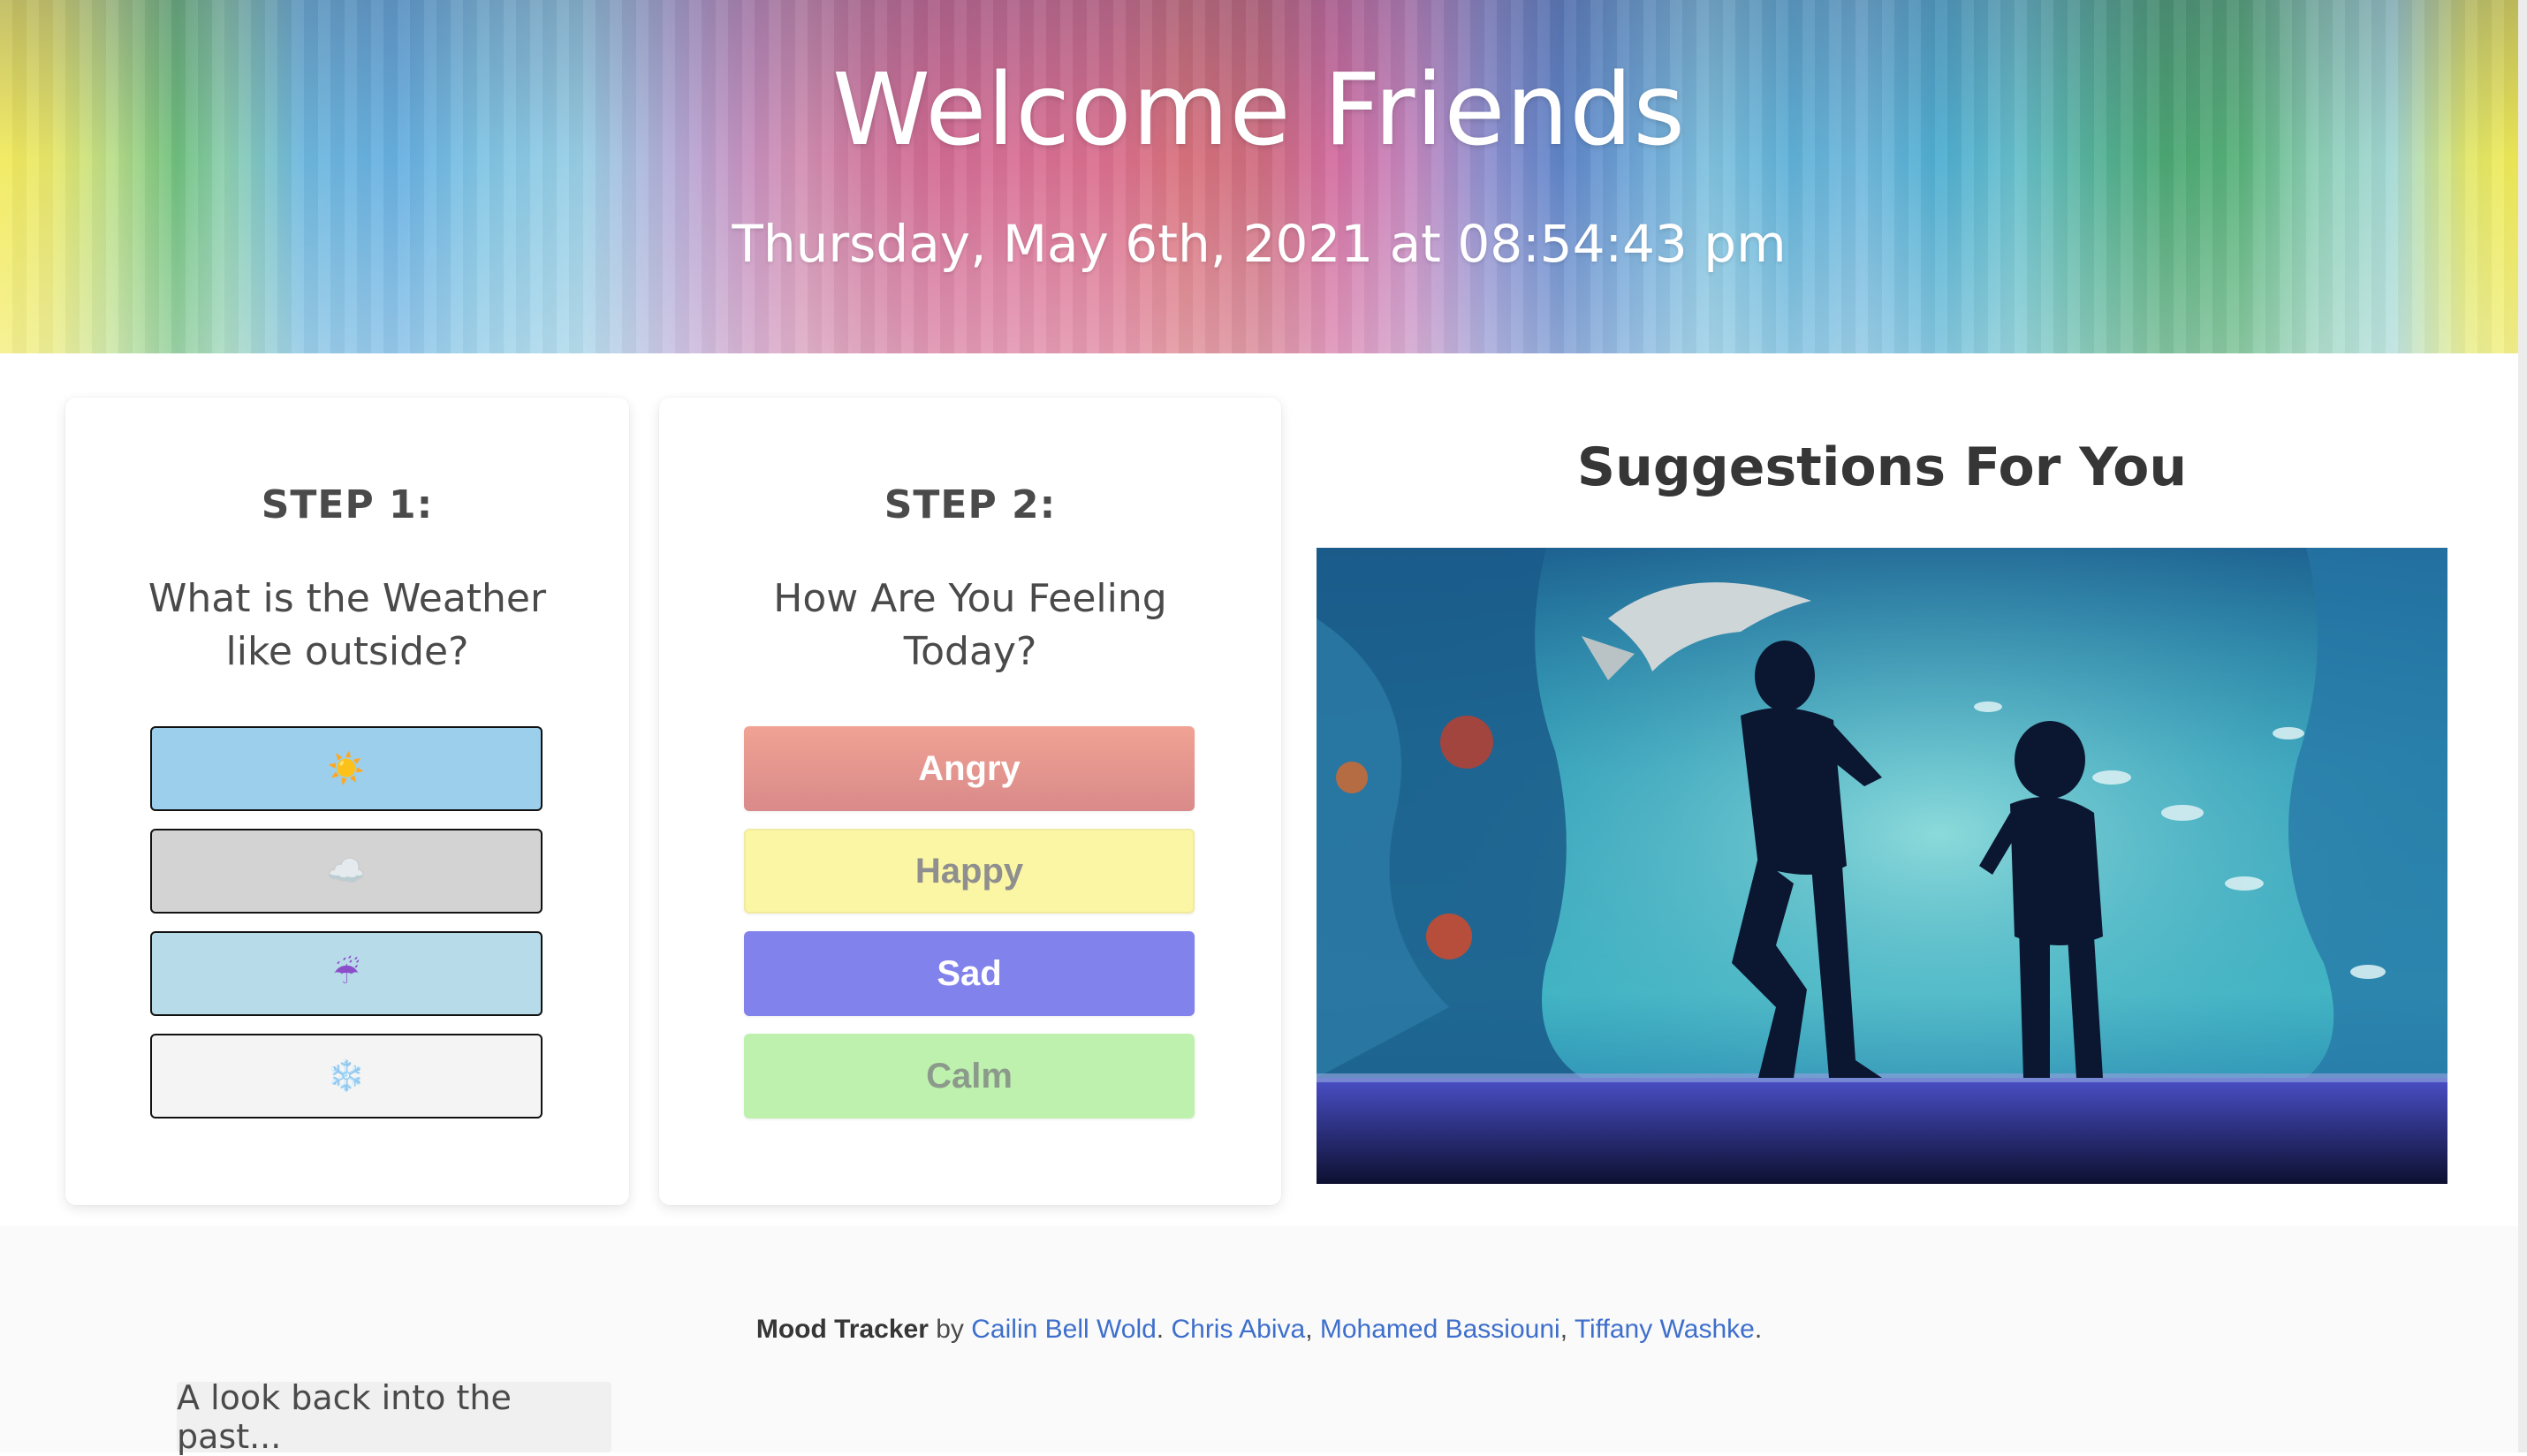  I want to click on footer-end: ., so click(1758, 1329).